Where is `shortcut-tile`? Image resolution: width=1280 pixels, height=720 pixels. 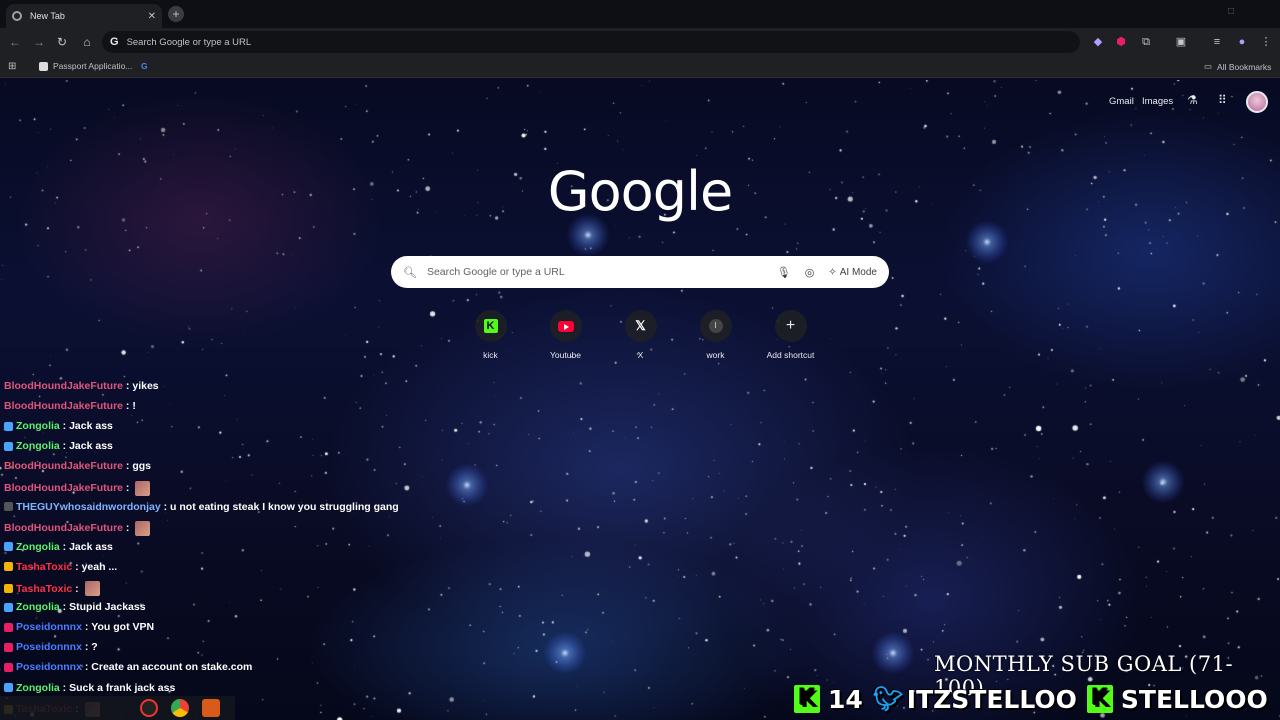
shortcut-tile is located at coordinates (565, 326).